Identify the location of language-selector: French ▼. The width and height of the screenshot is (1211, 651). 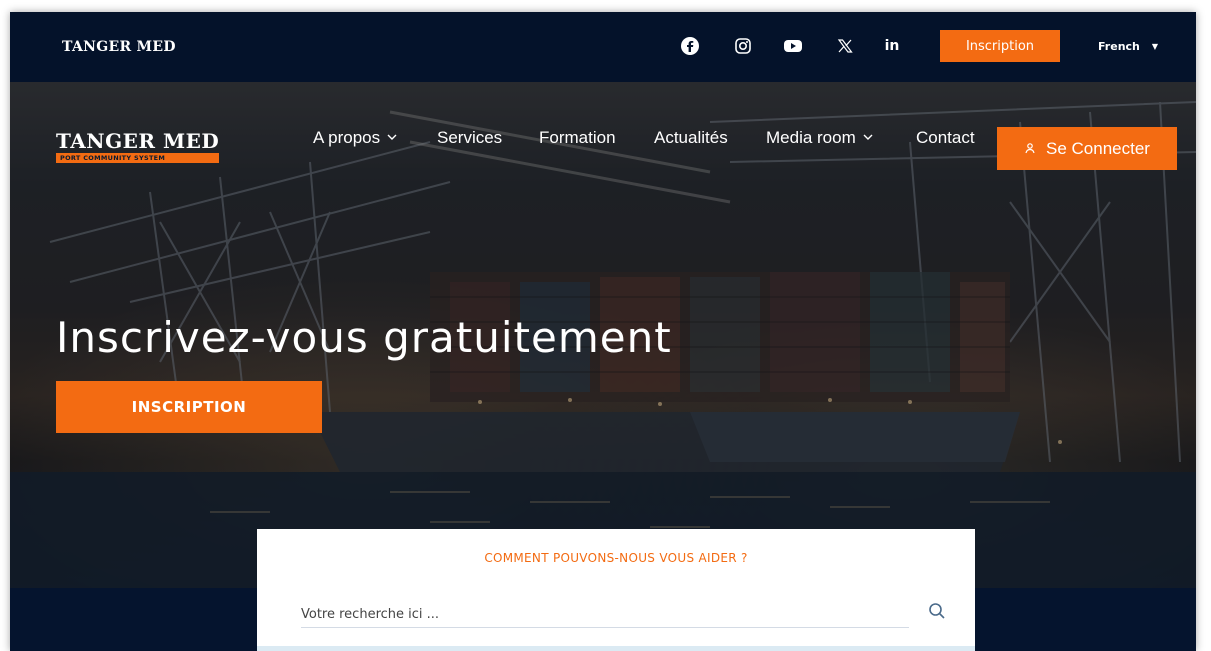
(1128, 46).